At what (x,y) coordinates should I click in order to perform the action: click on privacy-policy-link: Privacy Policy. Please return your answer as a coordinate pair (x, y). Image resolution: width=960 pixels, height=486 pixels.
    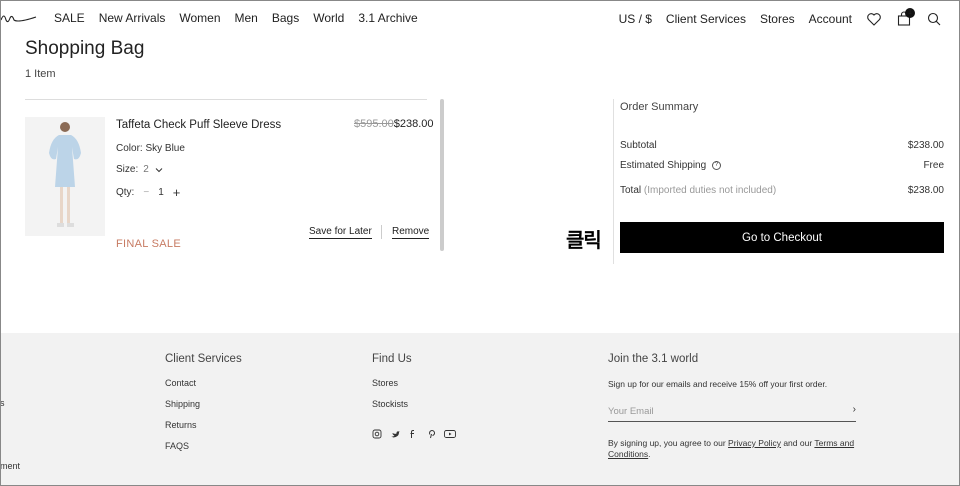
    Looking at the image, I should click on (754, 443).